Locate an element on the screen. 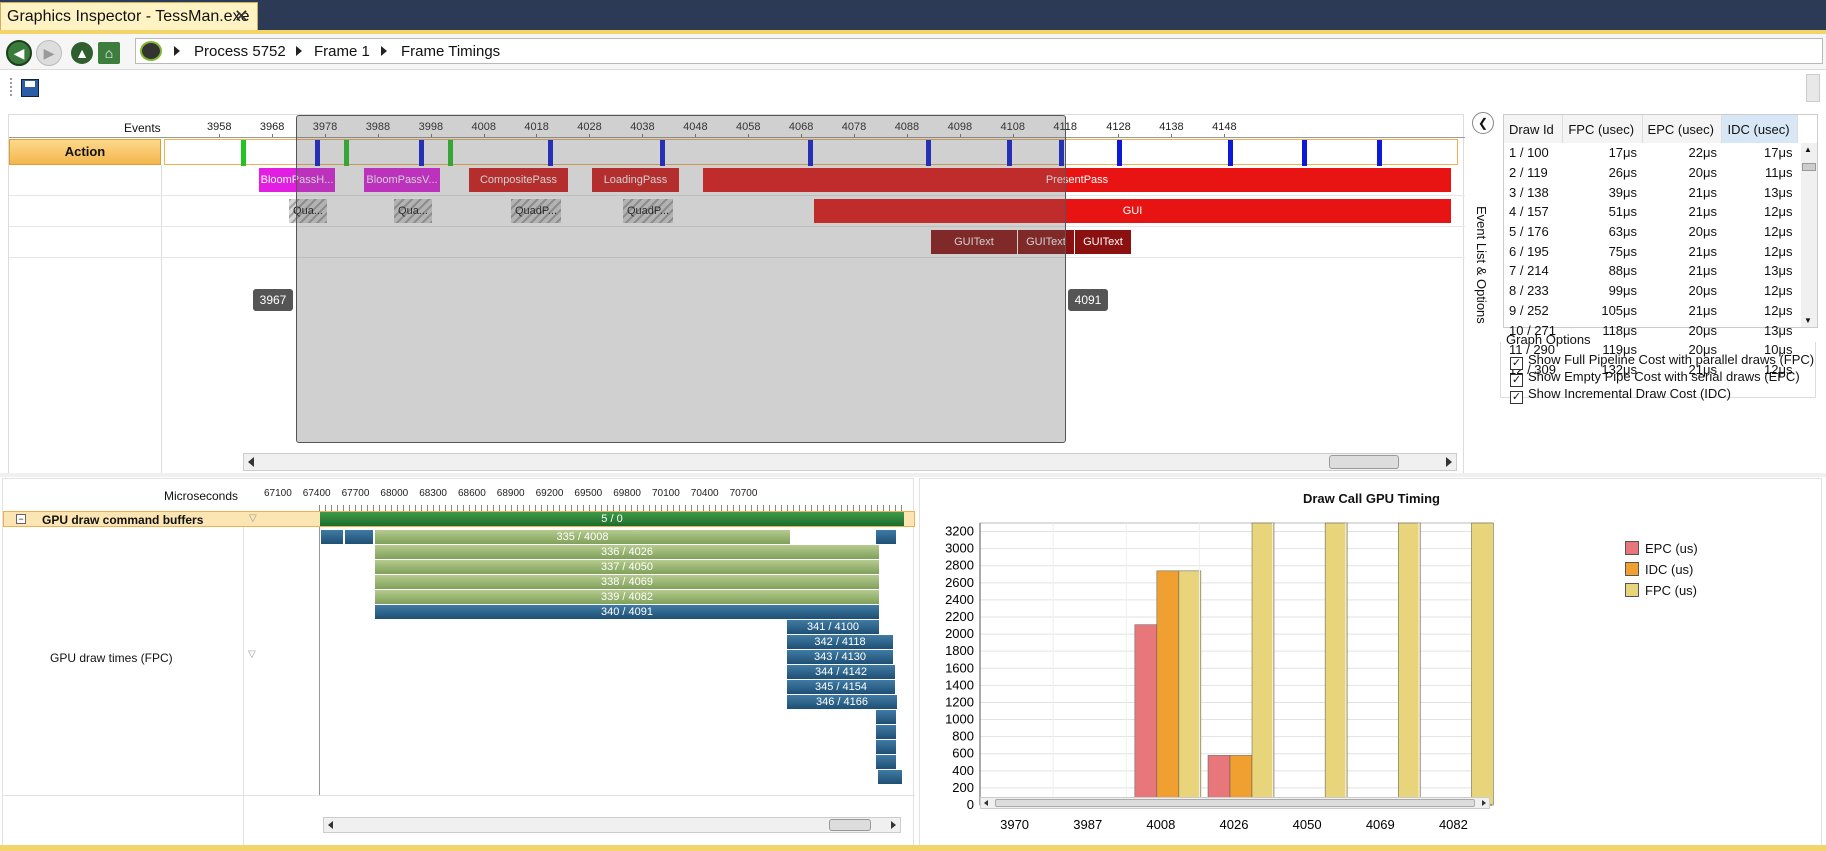 This screenshot has width=1826, height=851. collapse-icon: ❮ is located at coordinates (1483, 123).